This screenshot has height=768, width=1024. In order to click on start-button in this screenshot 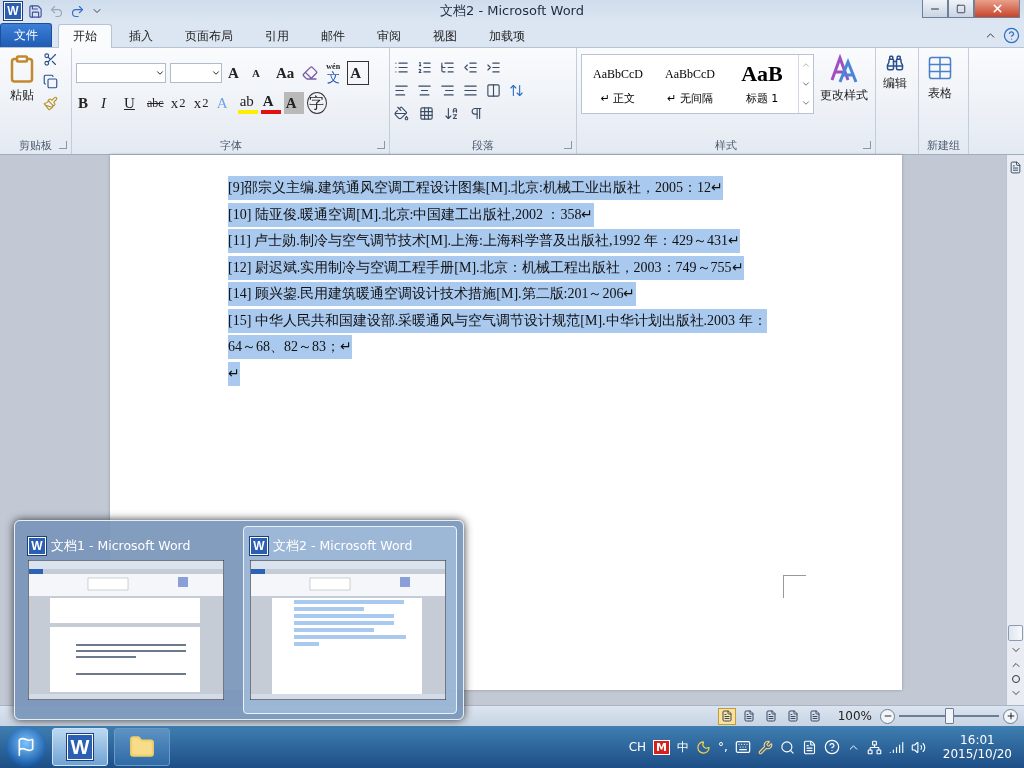, I will do `click(26, 747)`.